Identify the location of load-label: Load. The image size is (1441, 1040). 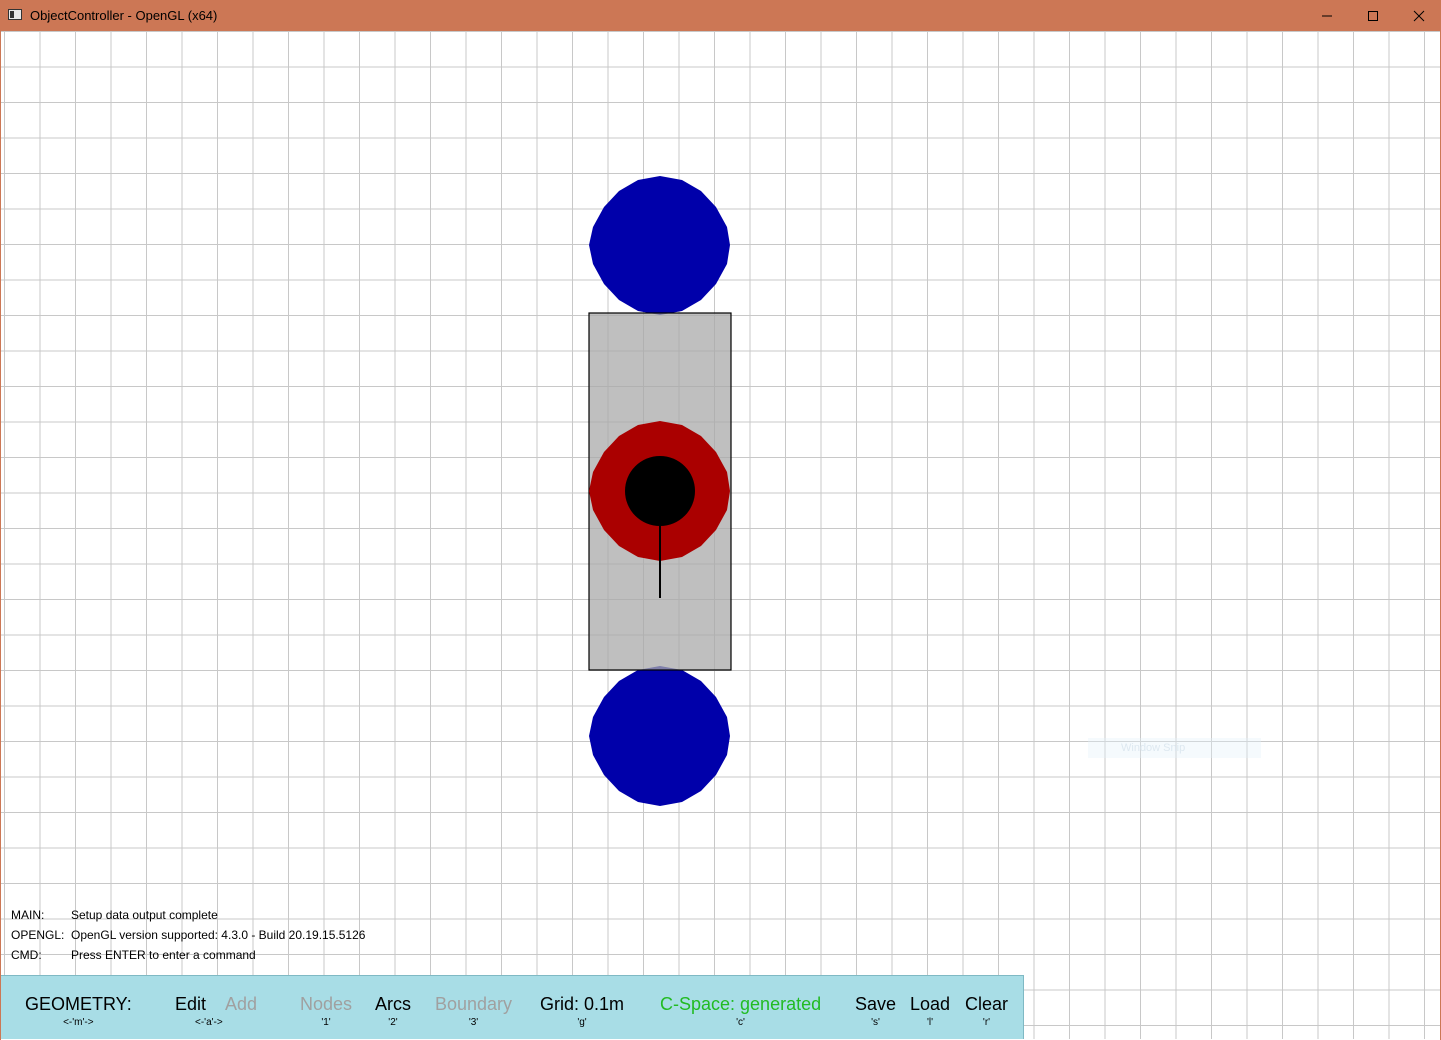
(930, 1004).